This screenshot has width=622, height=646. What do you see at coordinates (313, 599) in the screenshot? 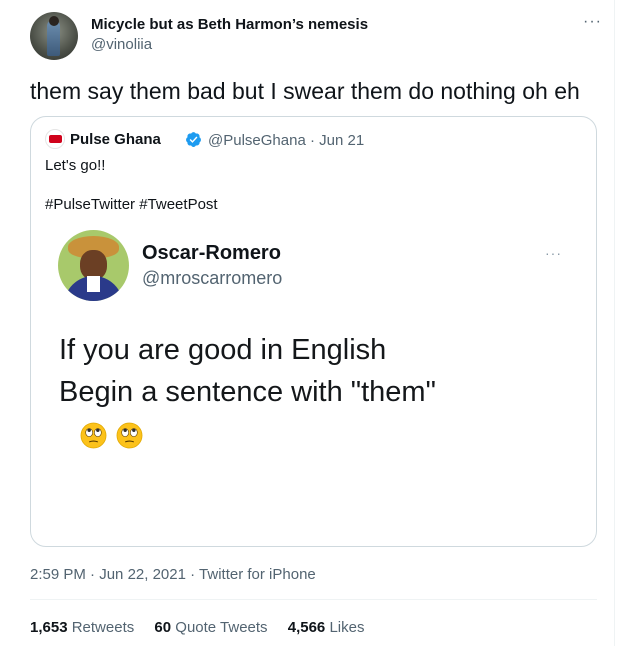
I see `divider` at bounding box center [313, 599].